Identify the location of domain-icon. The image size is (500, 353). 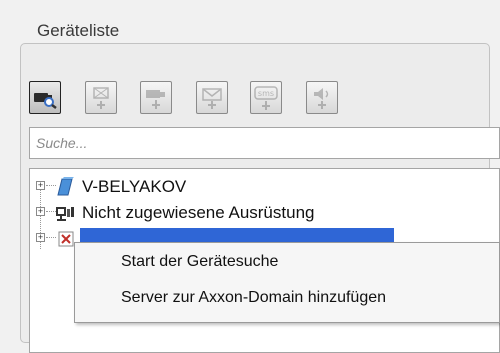
(65, 186).